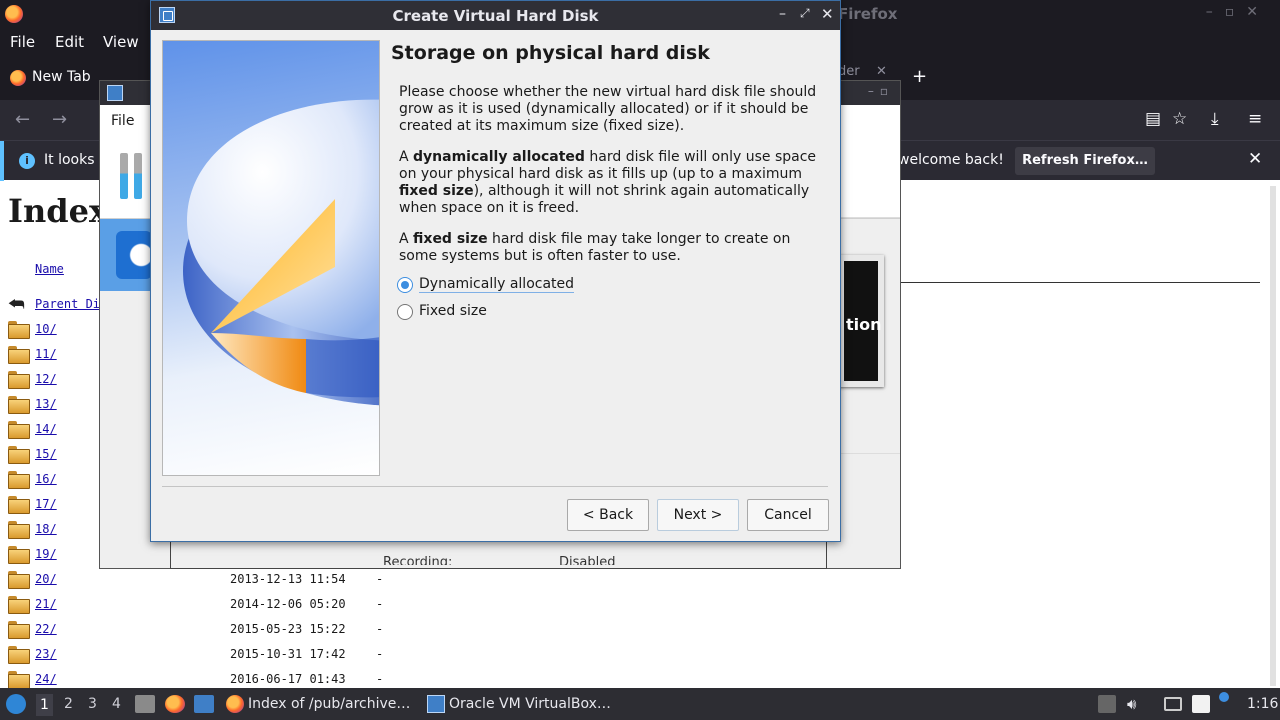  What do you see at coordinates (61, 77) in the screenshot?
I see `tab-label: New Tab` at bounding box center [61, 77].